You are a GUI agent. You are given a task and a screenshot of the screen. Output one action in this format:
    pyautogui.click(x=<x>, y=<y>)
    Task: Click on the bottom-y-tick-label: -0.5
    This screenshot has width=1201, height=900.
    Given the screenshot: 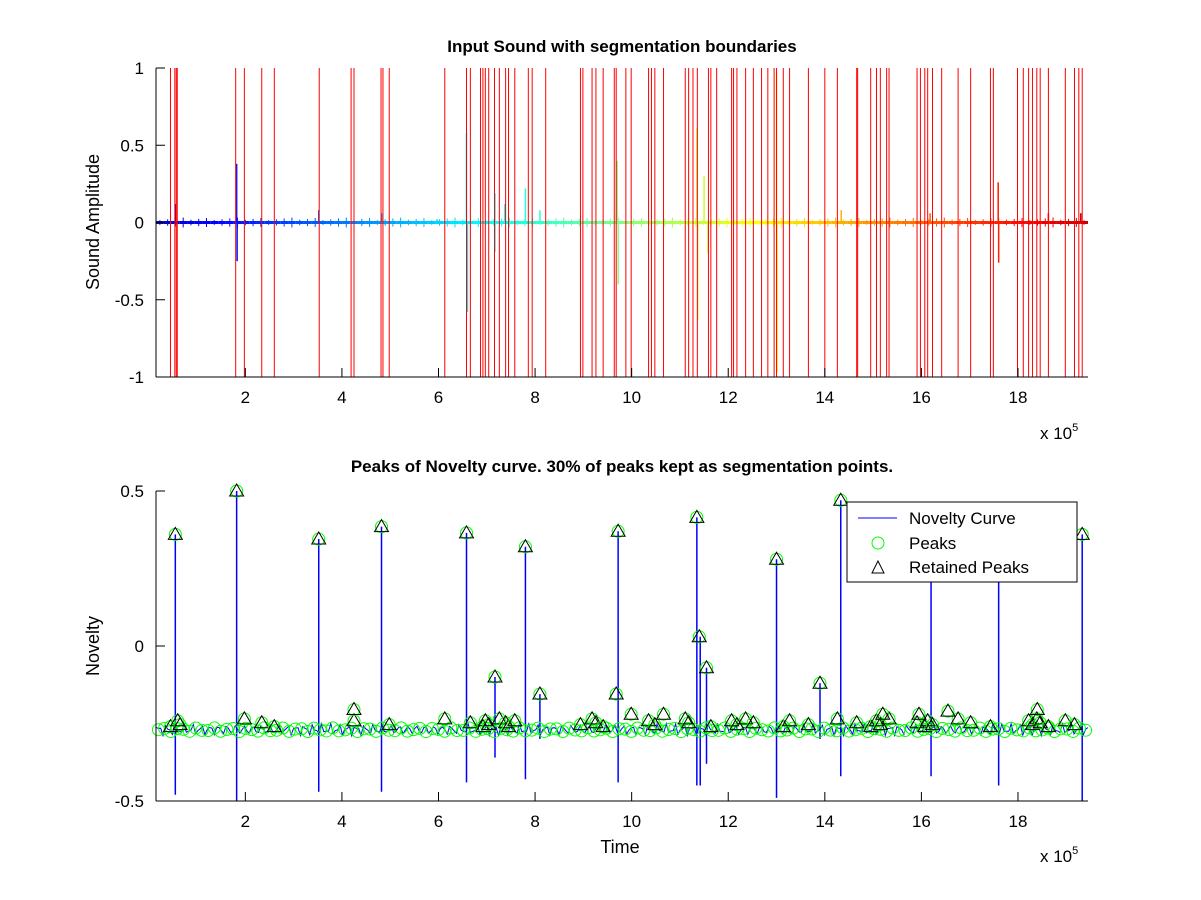 What is the action you would take?
    pyautogui.click(x=129, y=801)
    